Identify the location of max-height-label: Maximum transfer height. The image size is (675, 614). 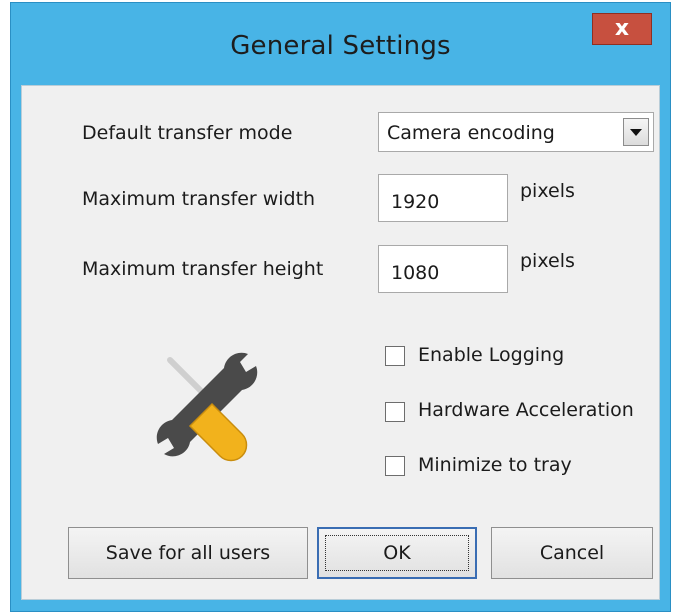
(203, 269).